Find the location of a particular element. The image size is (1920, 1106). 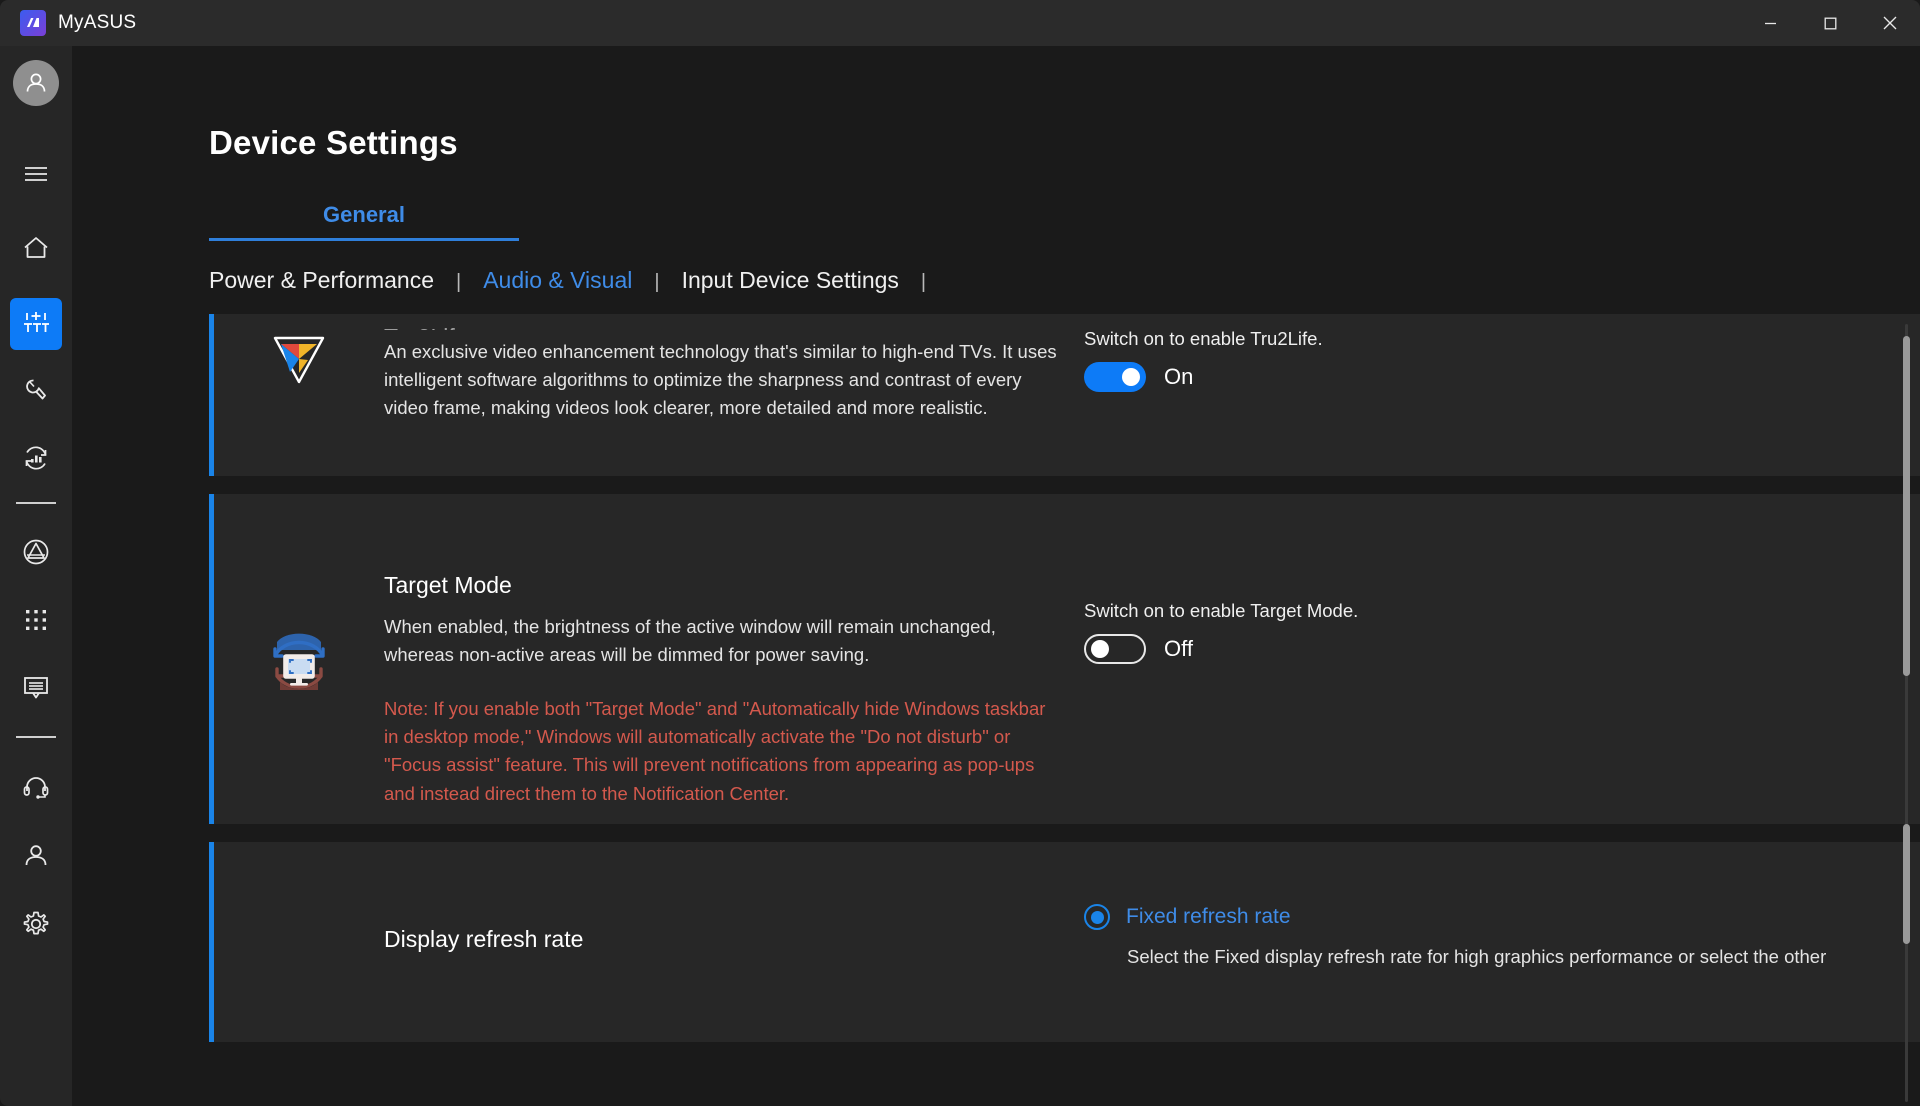

home-icon is located at coordinates (36, 250).